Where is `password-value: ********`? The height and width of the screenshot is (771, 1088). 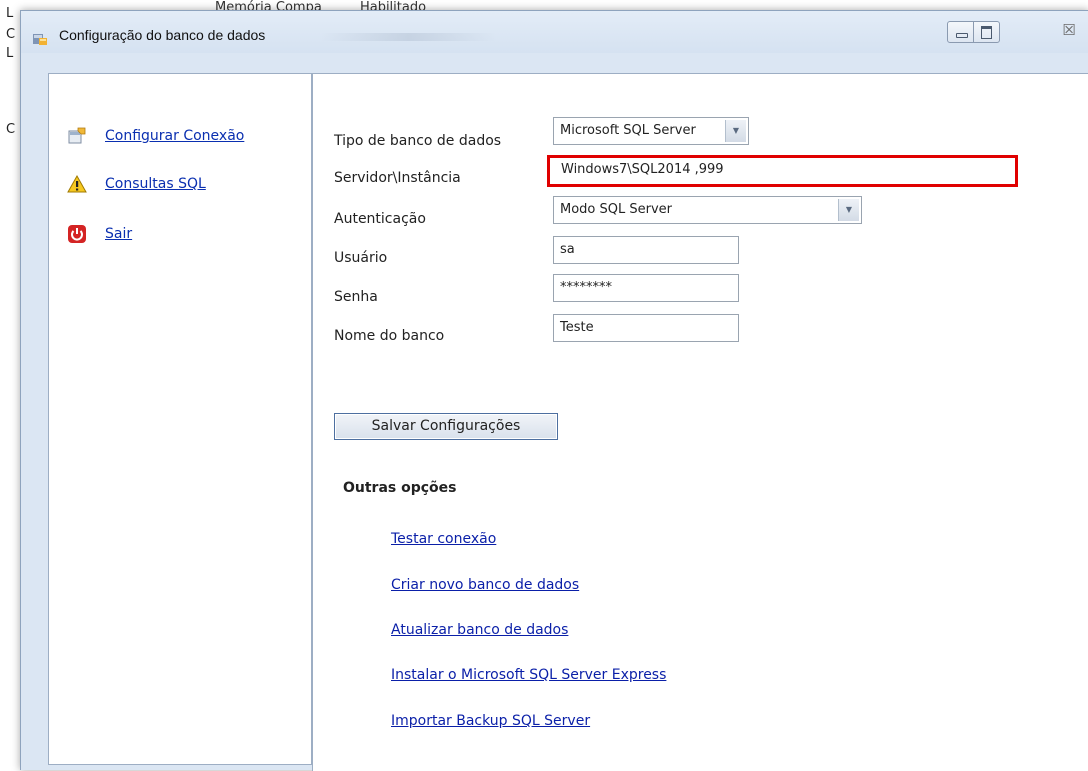 password-value: ******** is located at coordinates (586, 287).